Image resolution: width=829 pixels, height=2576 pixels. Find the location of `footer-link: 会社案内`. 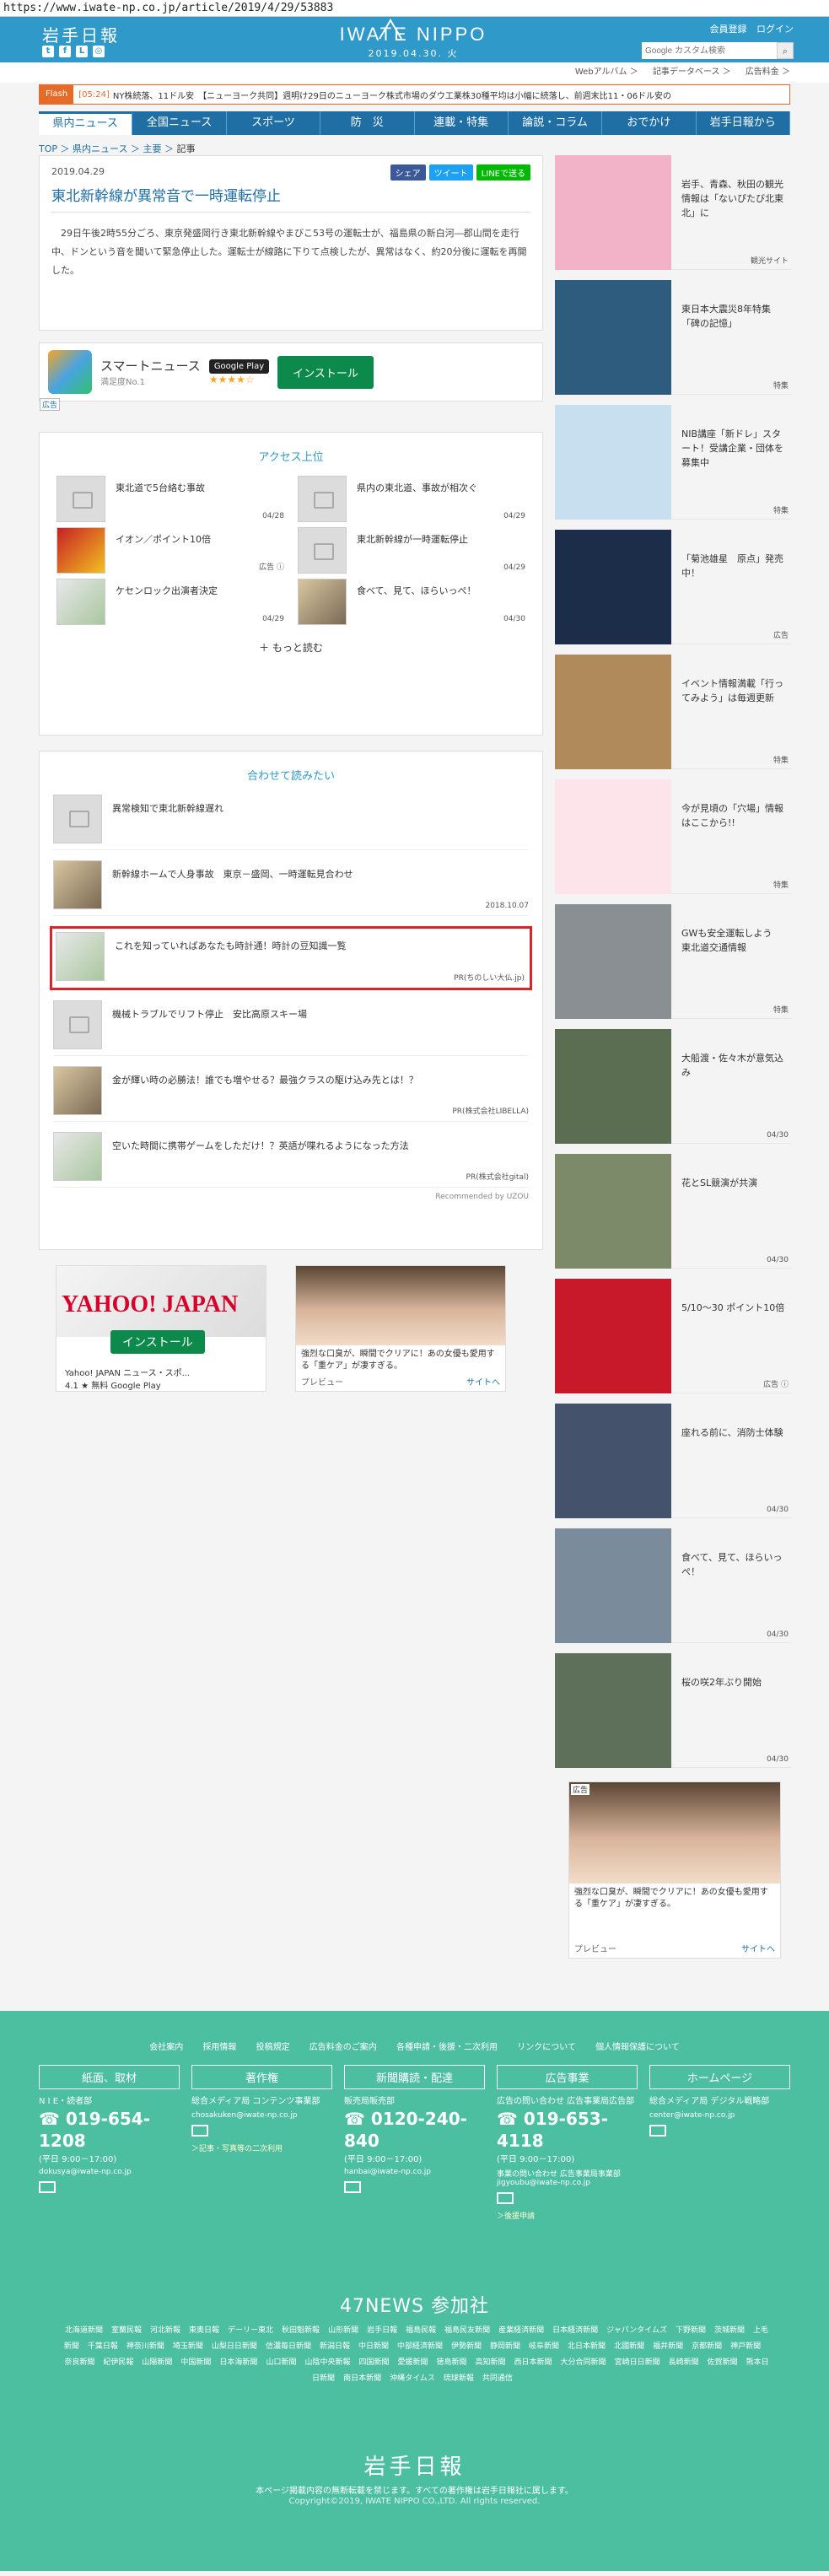

footer-link: 会社案内 is located at coordinates (166, 2047).